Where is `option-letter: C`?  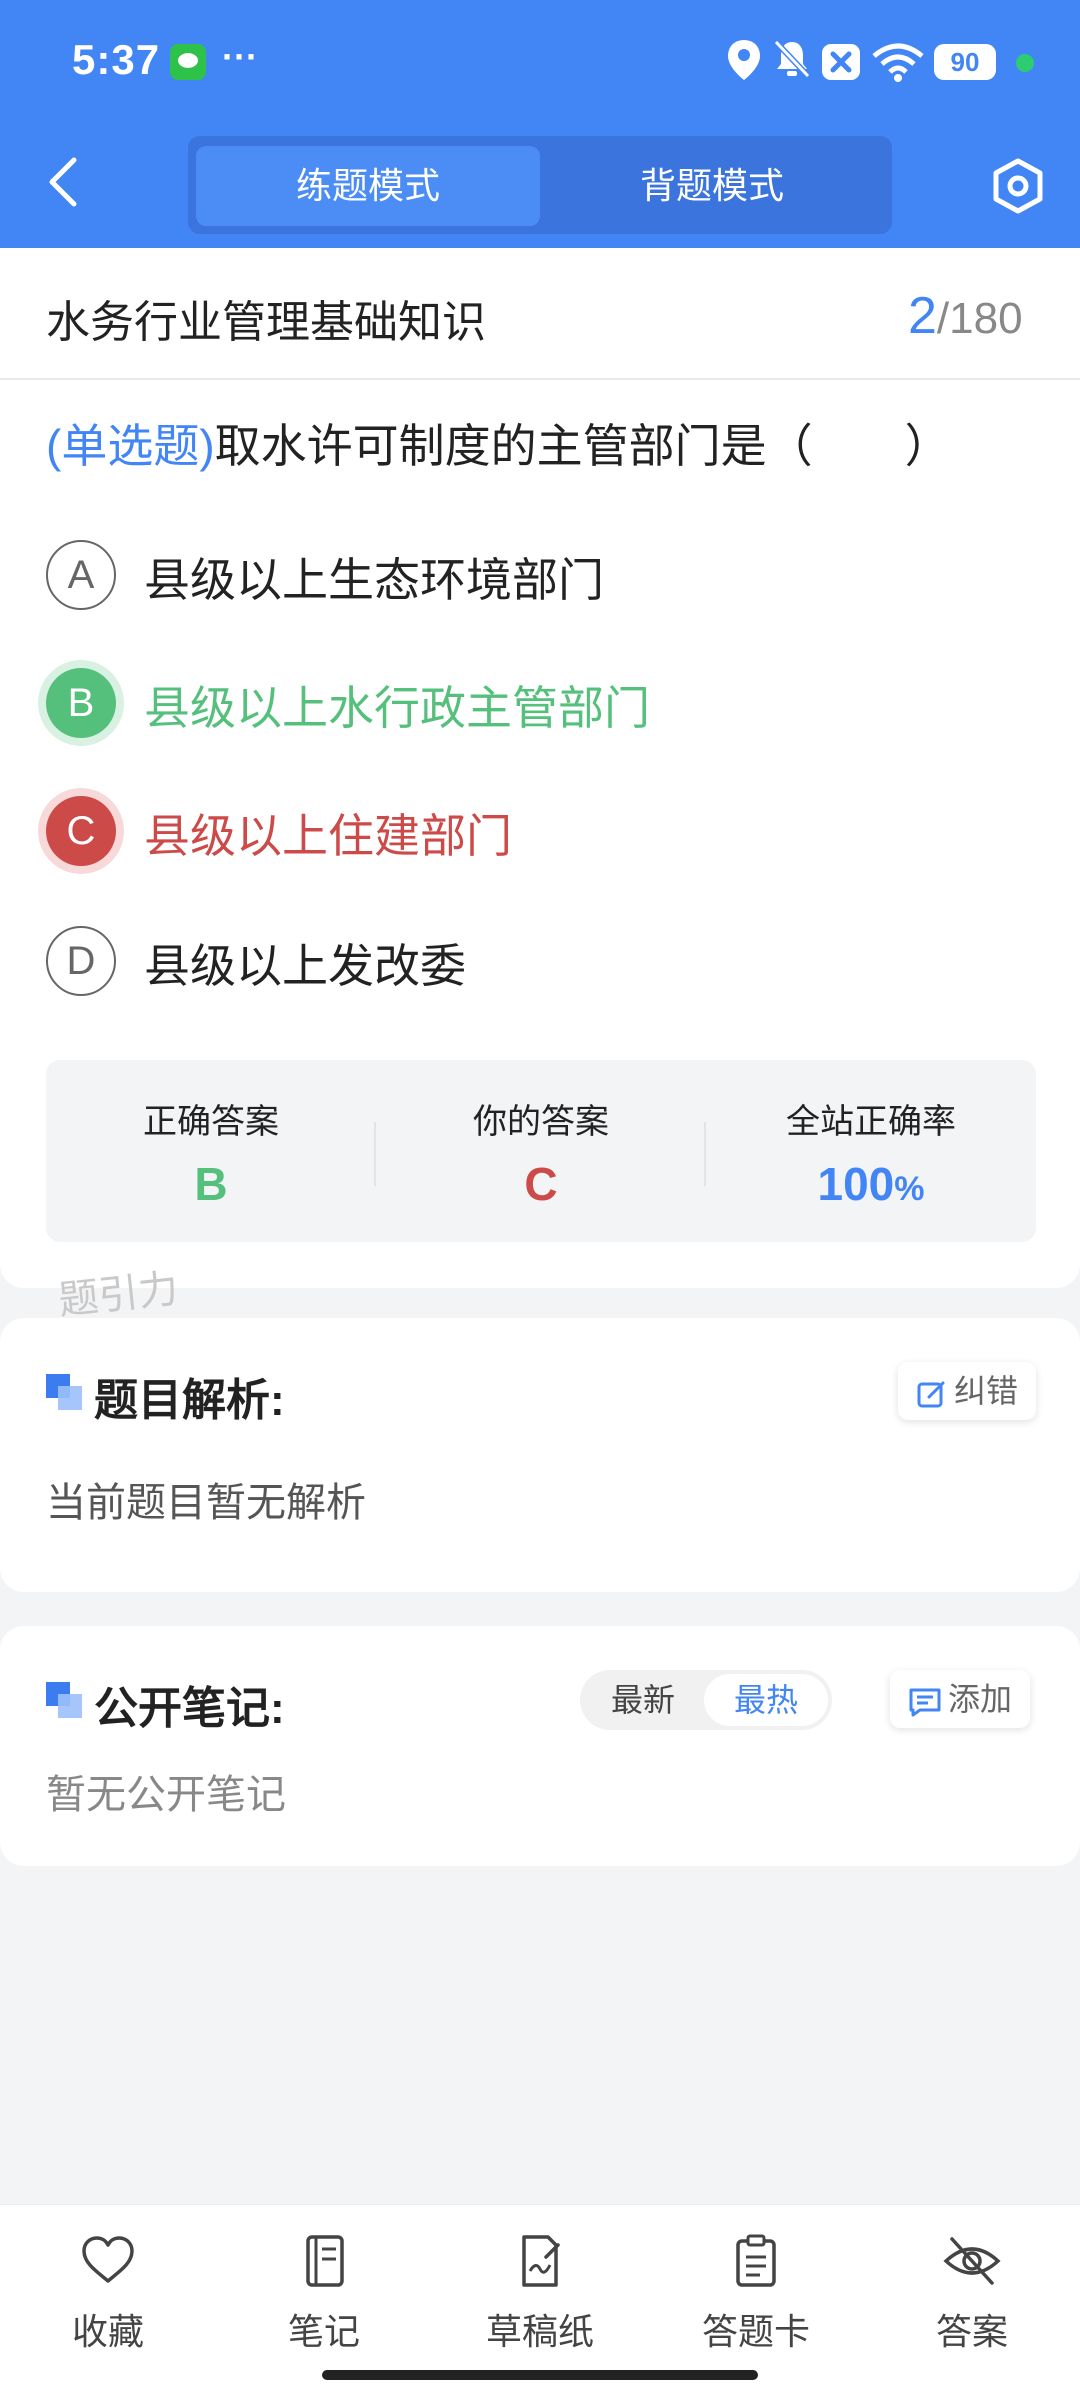
option-letter: C is located at coordinates (81, 831).